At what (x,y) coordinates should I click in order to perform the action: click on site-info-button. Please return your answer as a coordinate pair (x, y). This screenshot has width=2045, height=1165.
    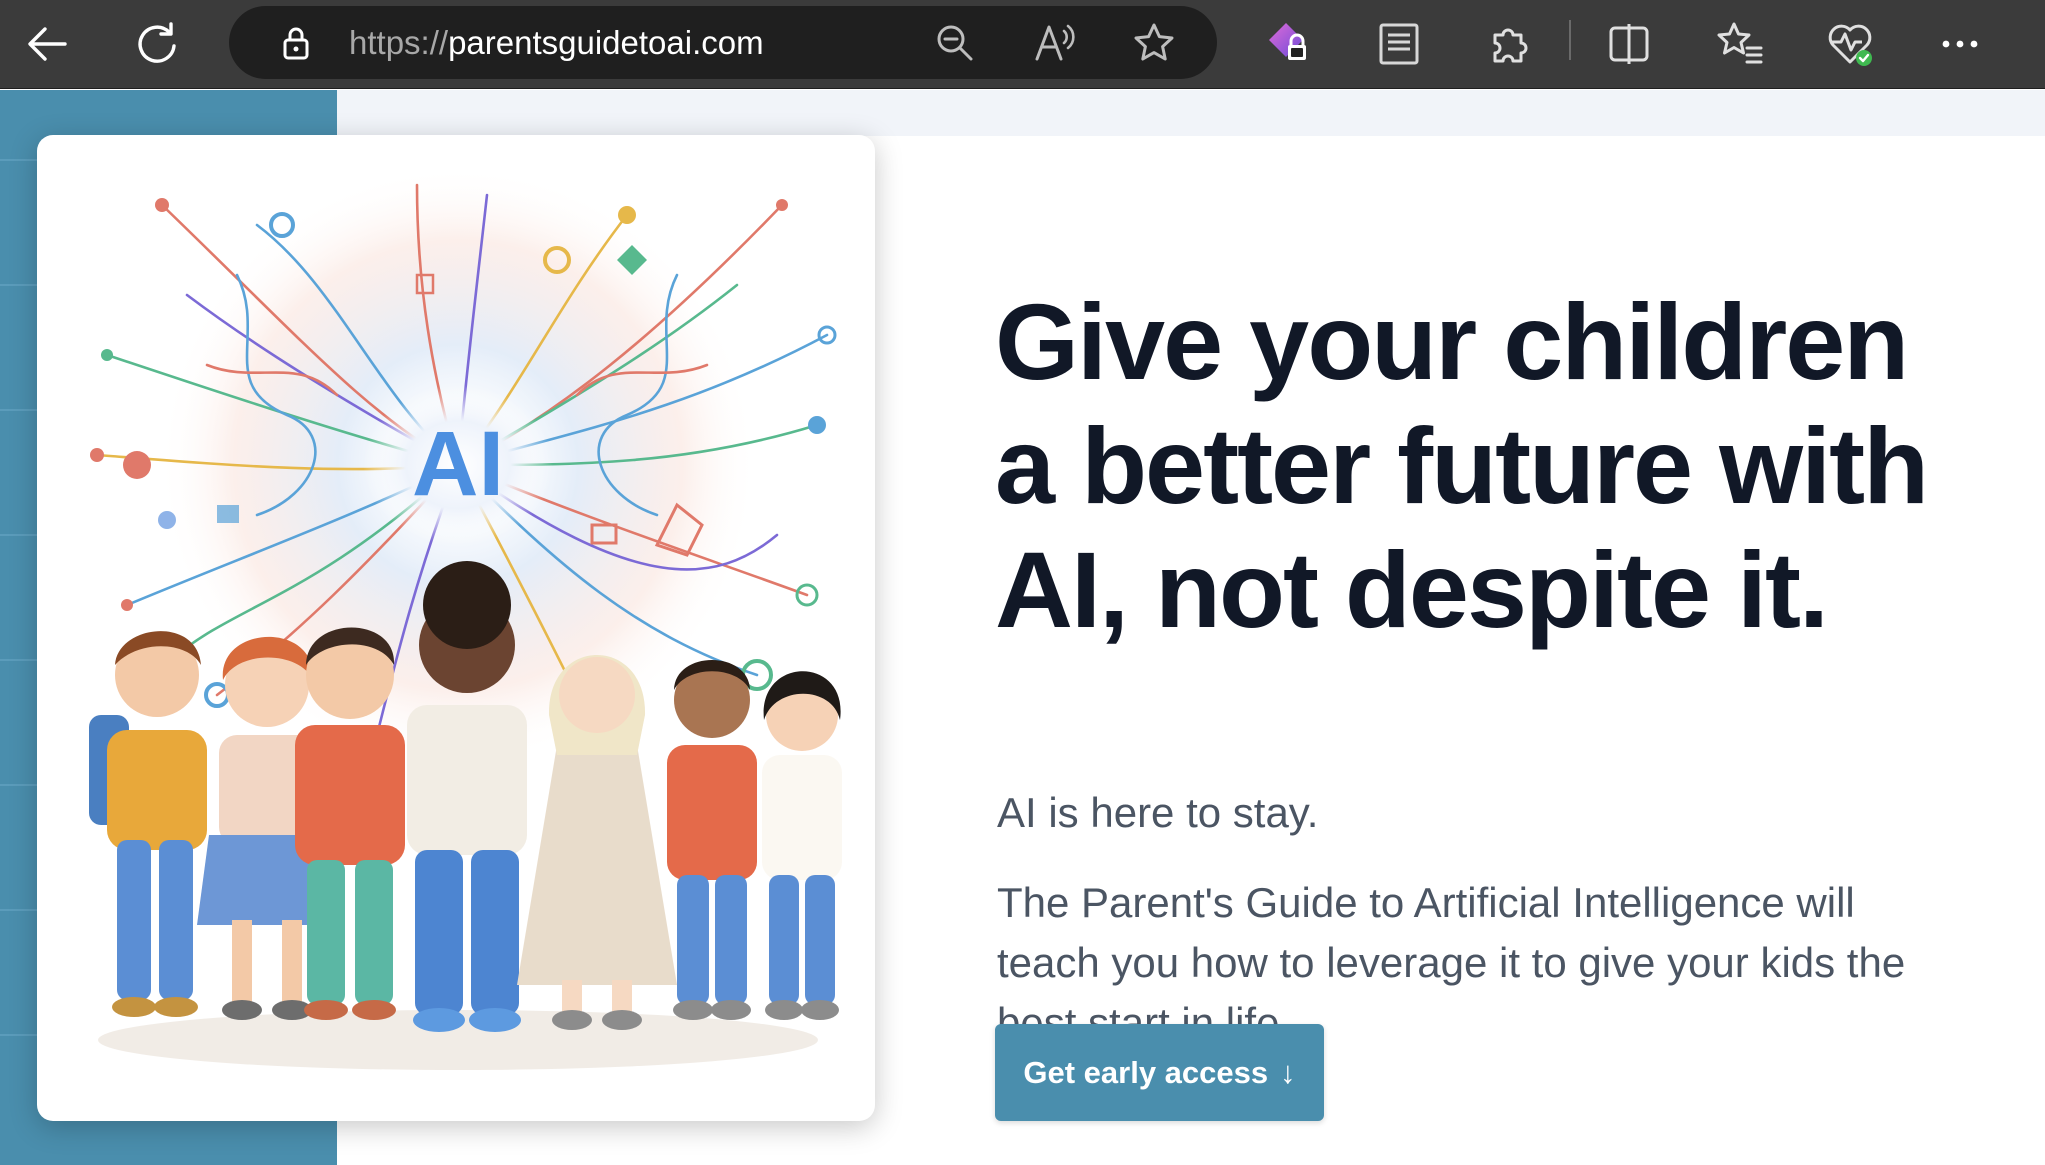
    Looking at the image, I should click on (296, 43).